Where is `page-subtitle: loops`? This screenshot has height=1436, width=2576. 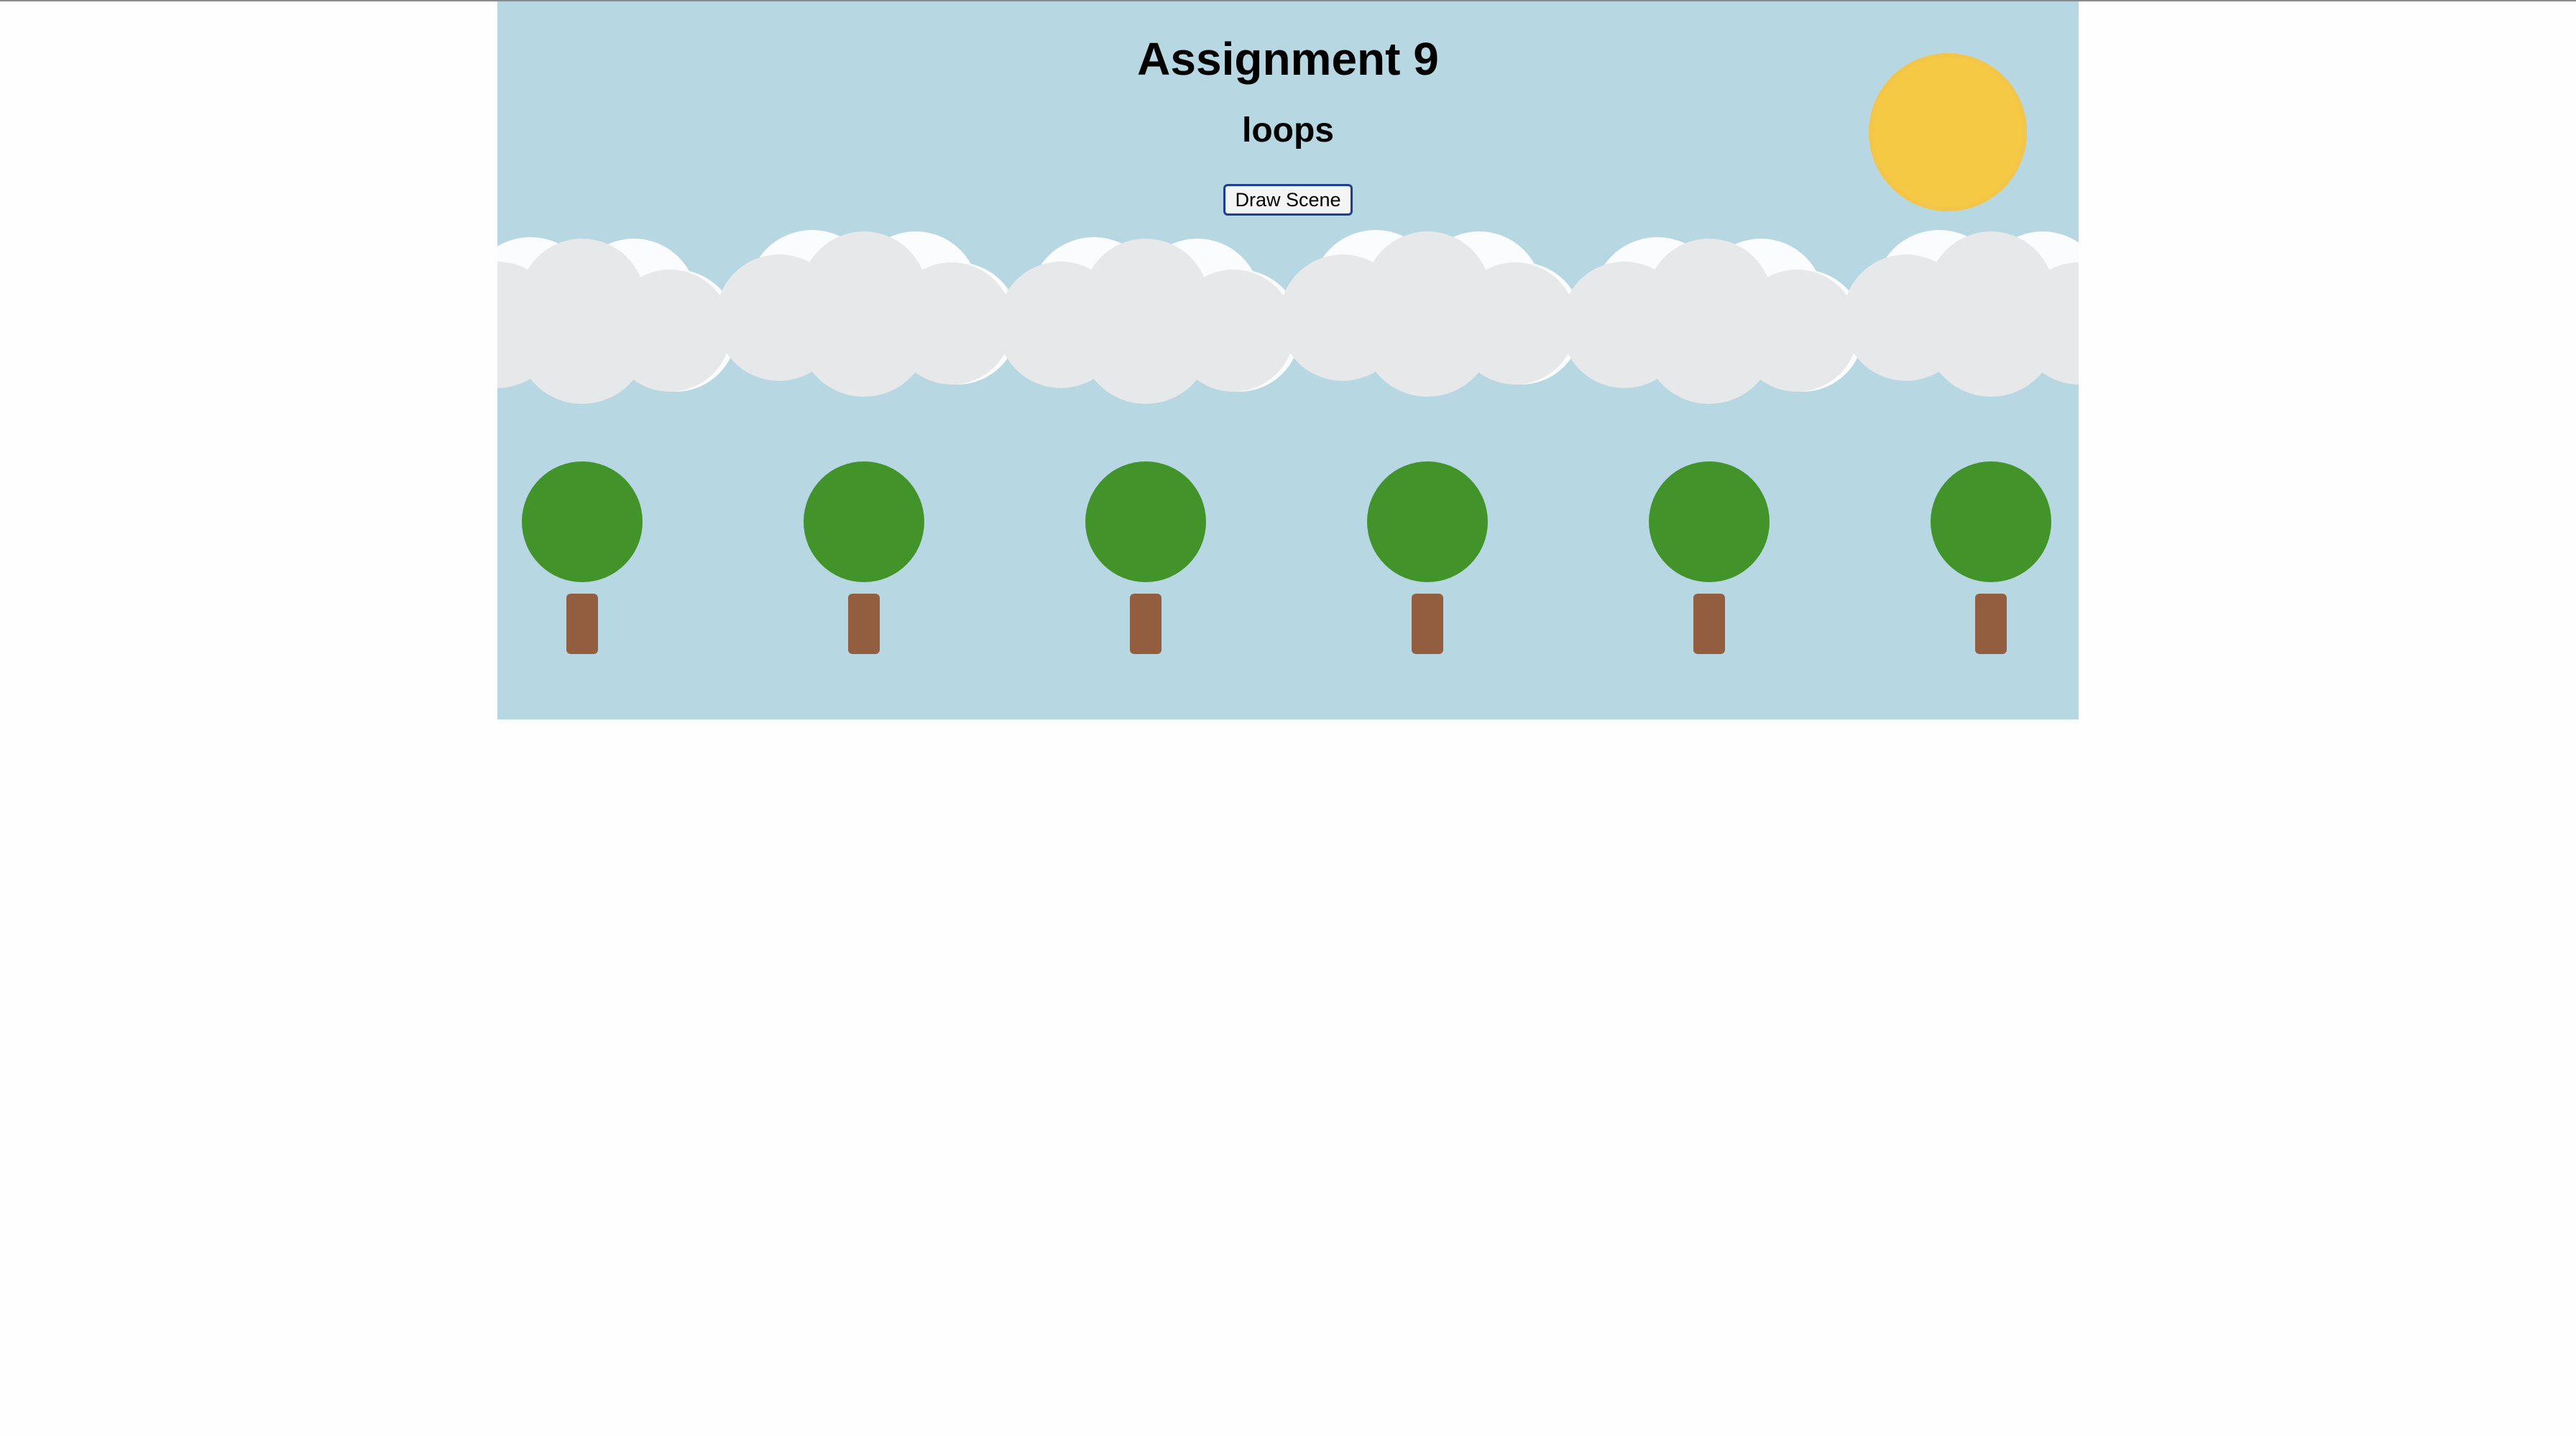
page-subtitle: loops is located at coordinates (1288, 130).